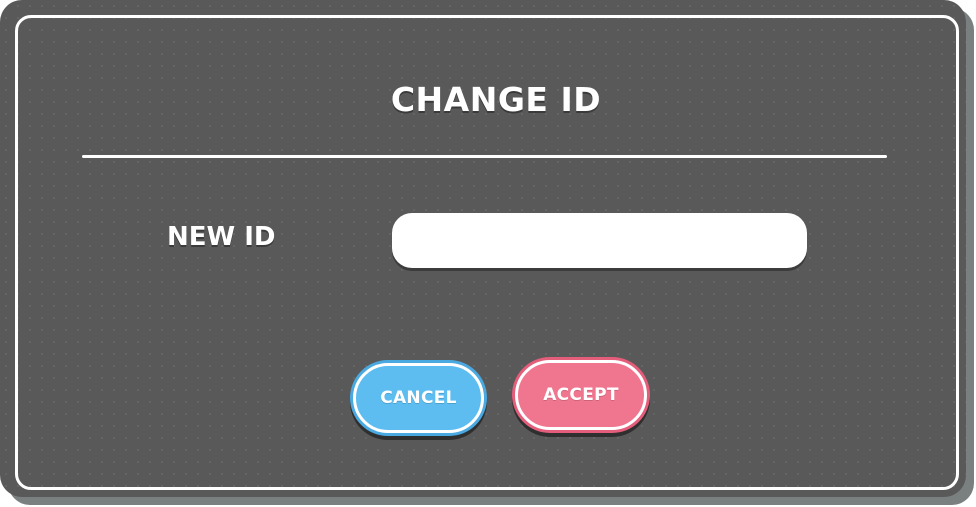 This screenshot has width=976, height=507. I want to click on cancel-button: CANCEL, so click(418, 398).